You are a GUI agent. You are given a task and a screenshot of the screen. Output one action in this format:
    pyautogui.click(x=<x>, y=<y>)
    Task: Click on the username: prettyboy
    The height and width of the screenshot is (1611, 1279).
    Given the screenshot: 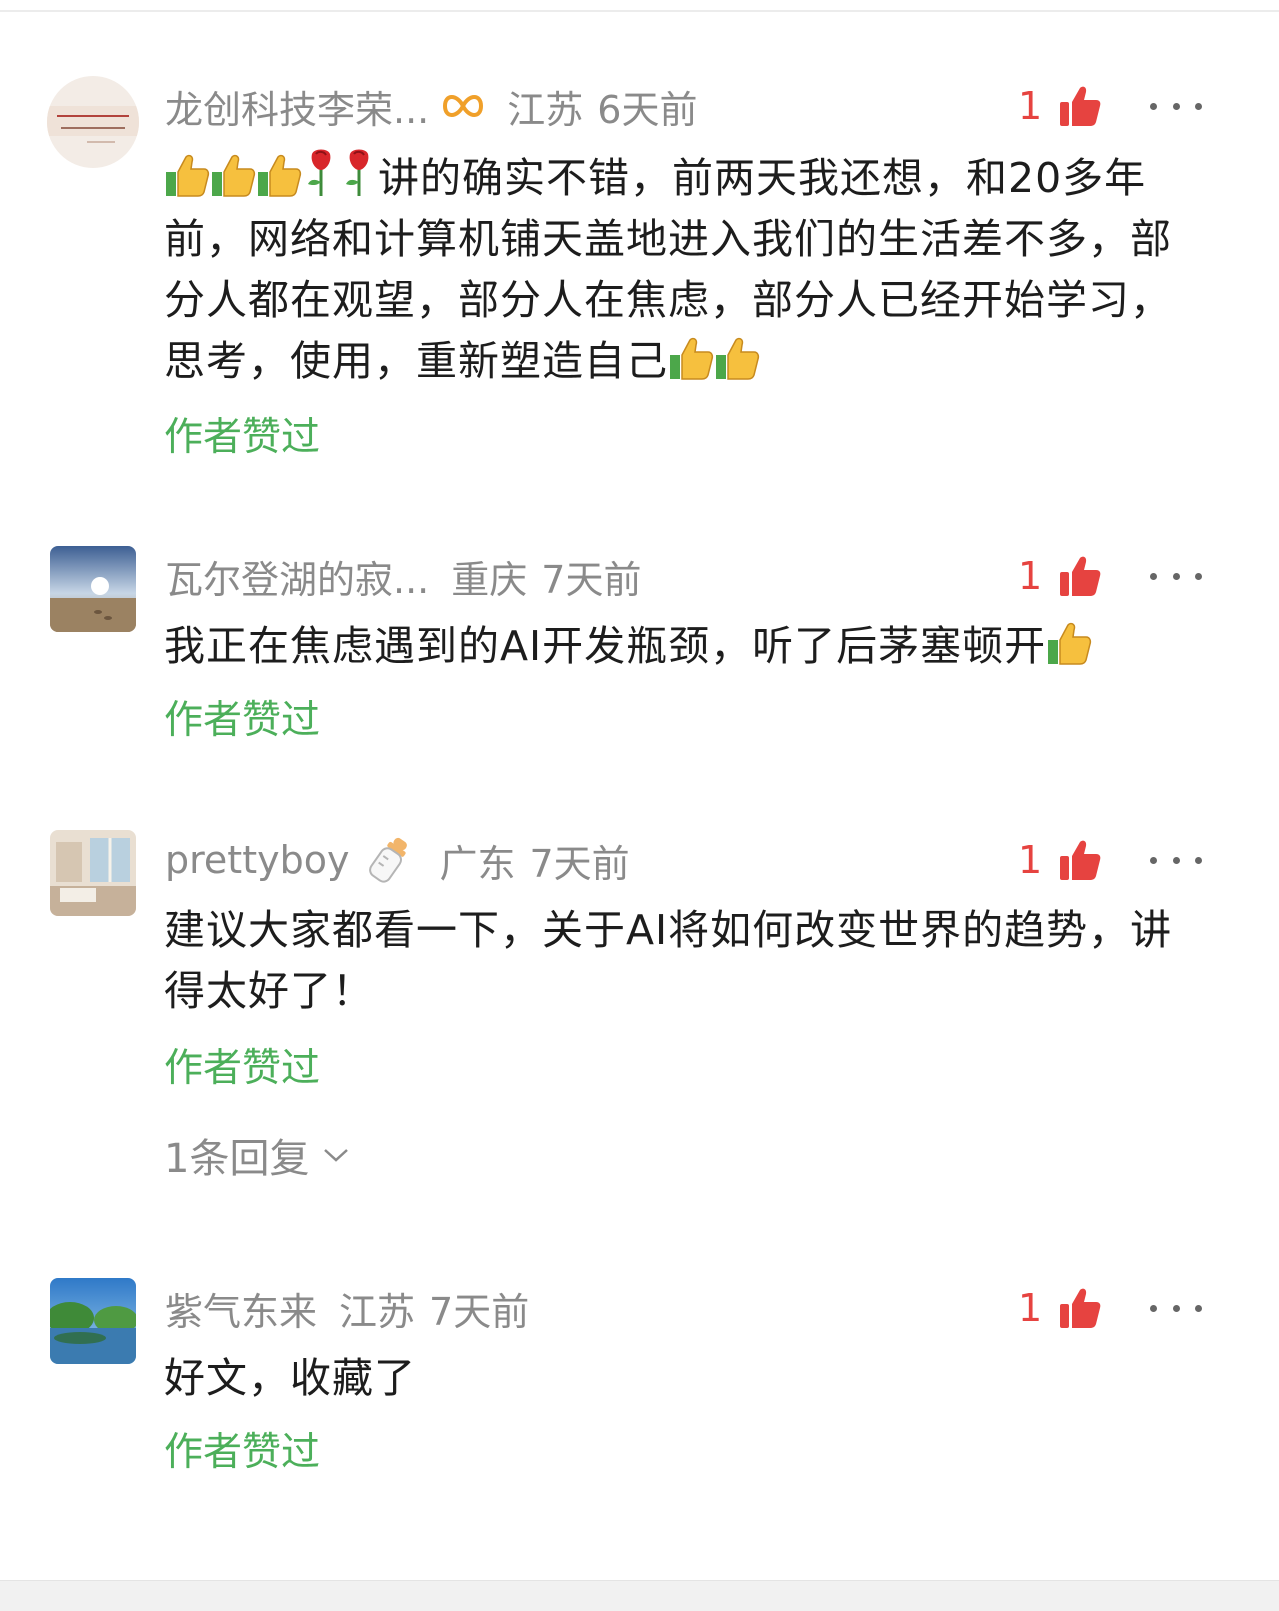 What is the action you would take?
    pyautogui.click(x=257, y=860)
    